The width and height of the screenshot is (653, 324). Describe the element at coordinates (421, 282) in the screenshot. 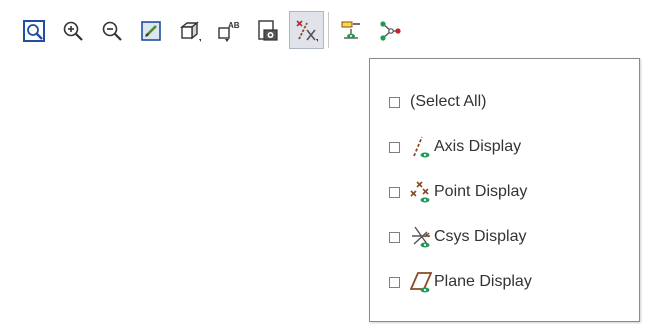

I see `plane-display-icon` at that location.